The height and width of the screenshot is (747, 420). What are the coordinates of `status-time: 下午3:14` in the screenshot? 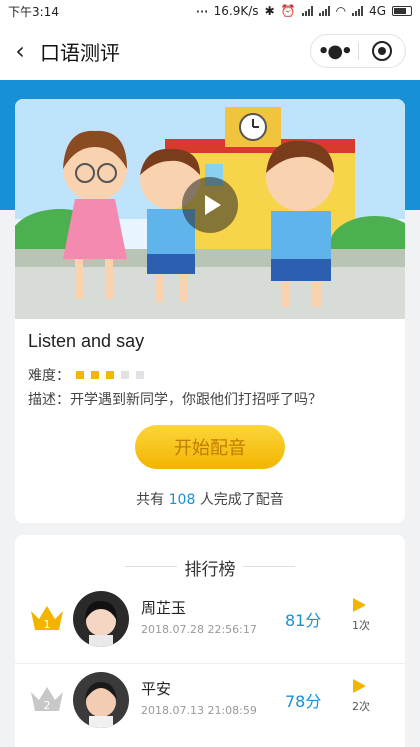 It's located at (33, 11).